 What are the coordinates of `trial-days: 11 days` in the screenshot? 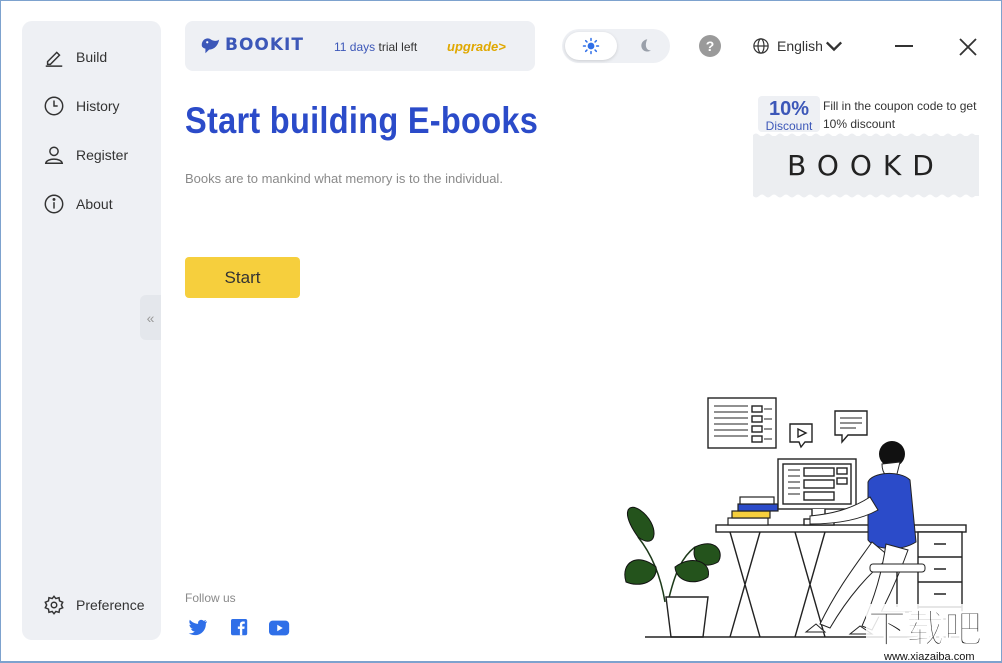 It's located at (355, 47).